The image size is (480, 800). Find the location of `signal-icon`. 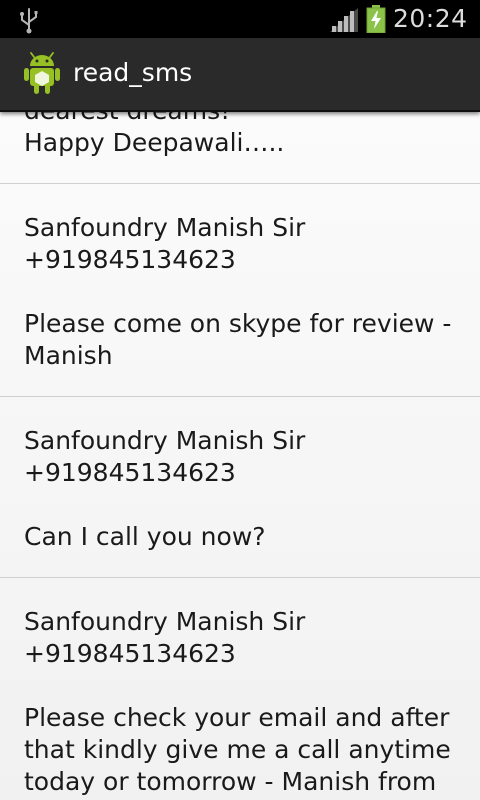

signal-icon is located at coordinates (344, 20).